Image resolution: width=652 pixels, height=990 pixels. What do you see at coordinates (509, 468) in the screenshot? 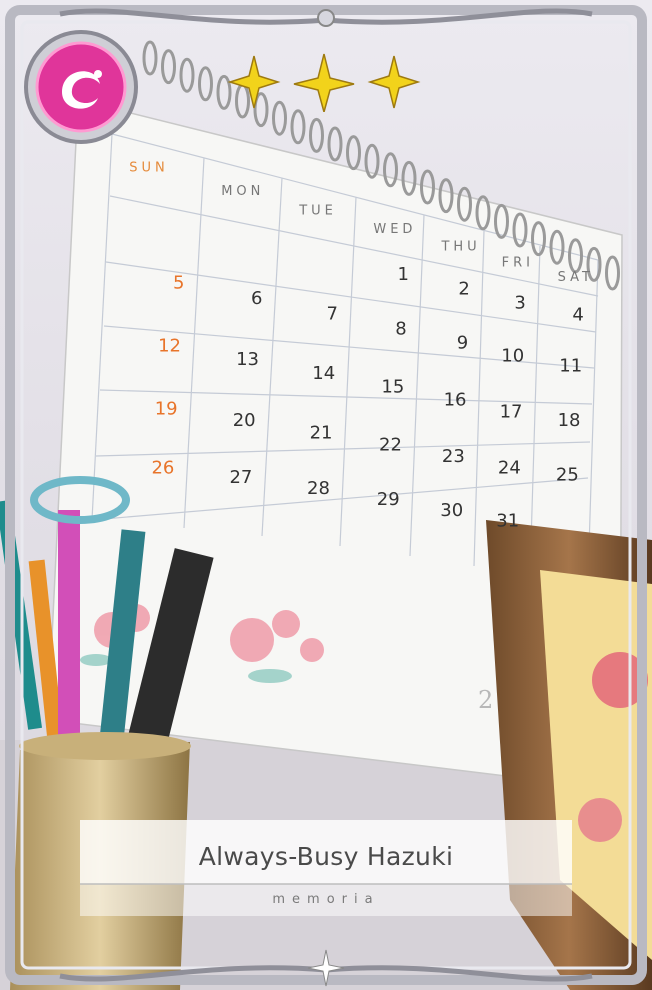
I see `calendar-date-number: 24` at bounding box center [509, 468].